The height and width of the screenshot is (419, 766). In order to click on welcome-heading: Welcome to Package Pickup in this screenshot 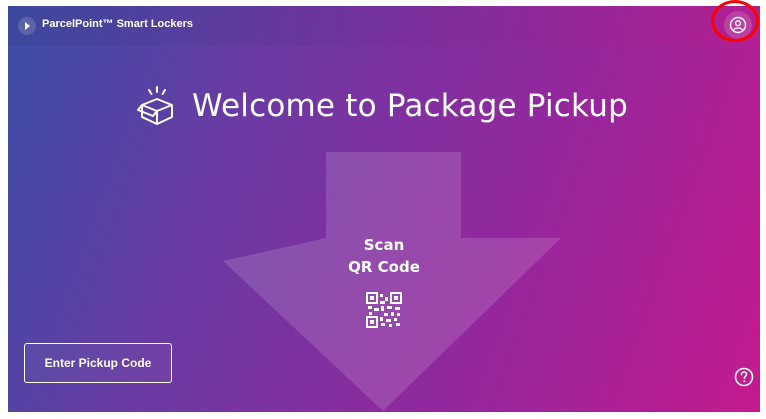, I will do `click(381, 106)`.